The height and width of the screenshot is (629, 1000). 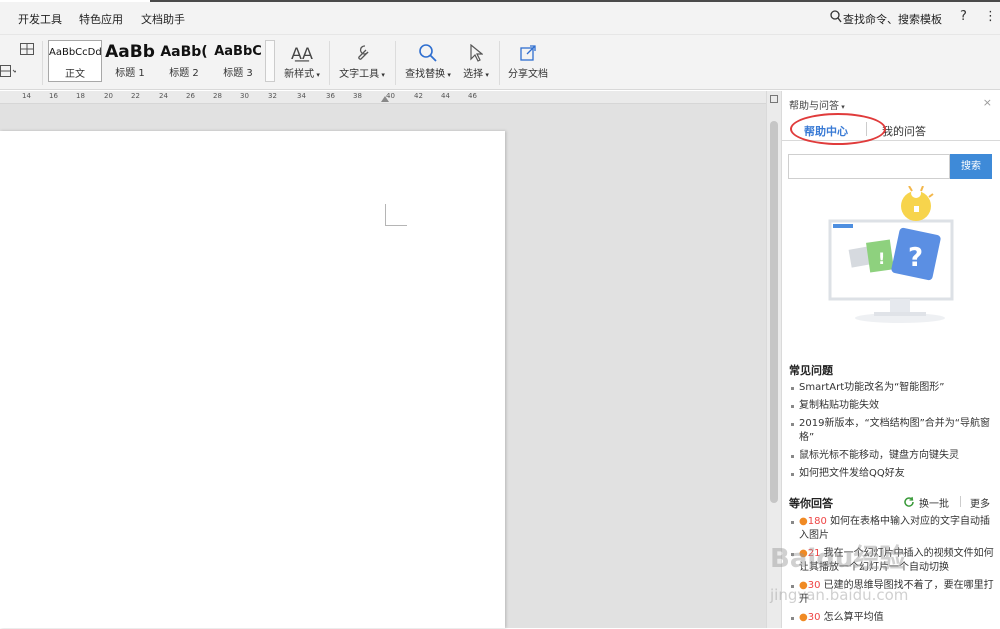 What do you see at coordinates (891, 474) in the screenshot?
I see `faq-item: 如何把文件发给QQ好友` at bounding box center [891, 474].